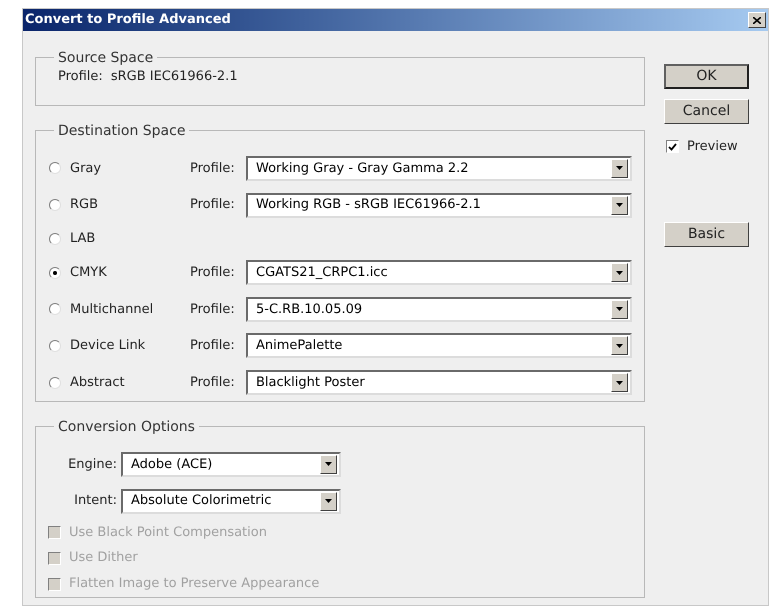 This screenshot has width=769, height=610. Describe the element at coordinates (706, 76) in the screenshot. I see `dialog-button: OK` at that location.